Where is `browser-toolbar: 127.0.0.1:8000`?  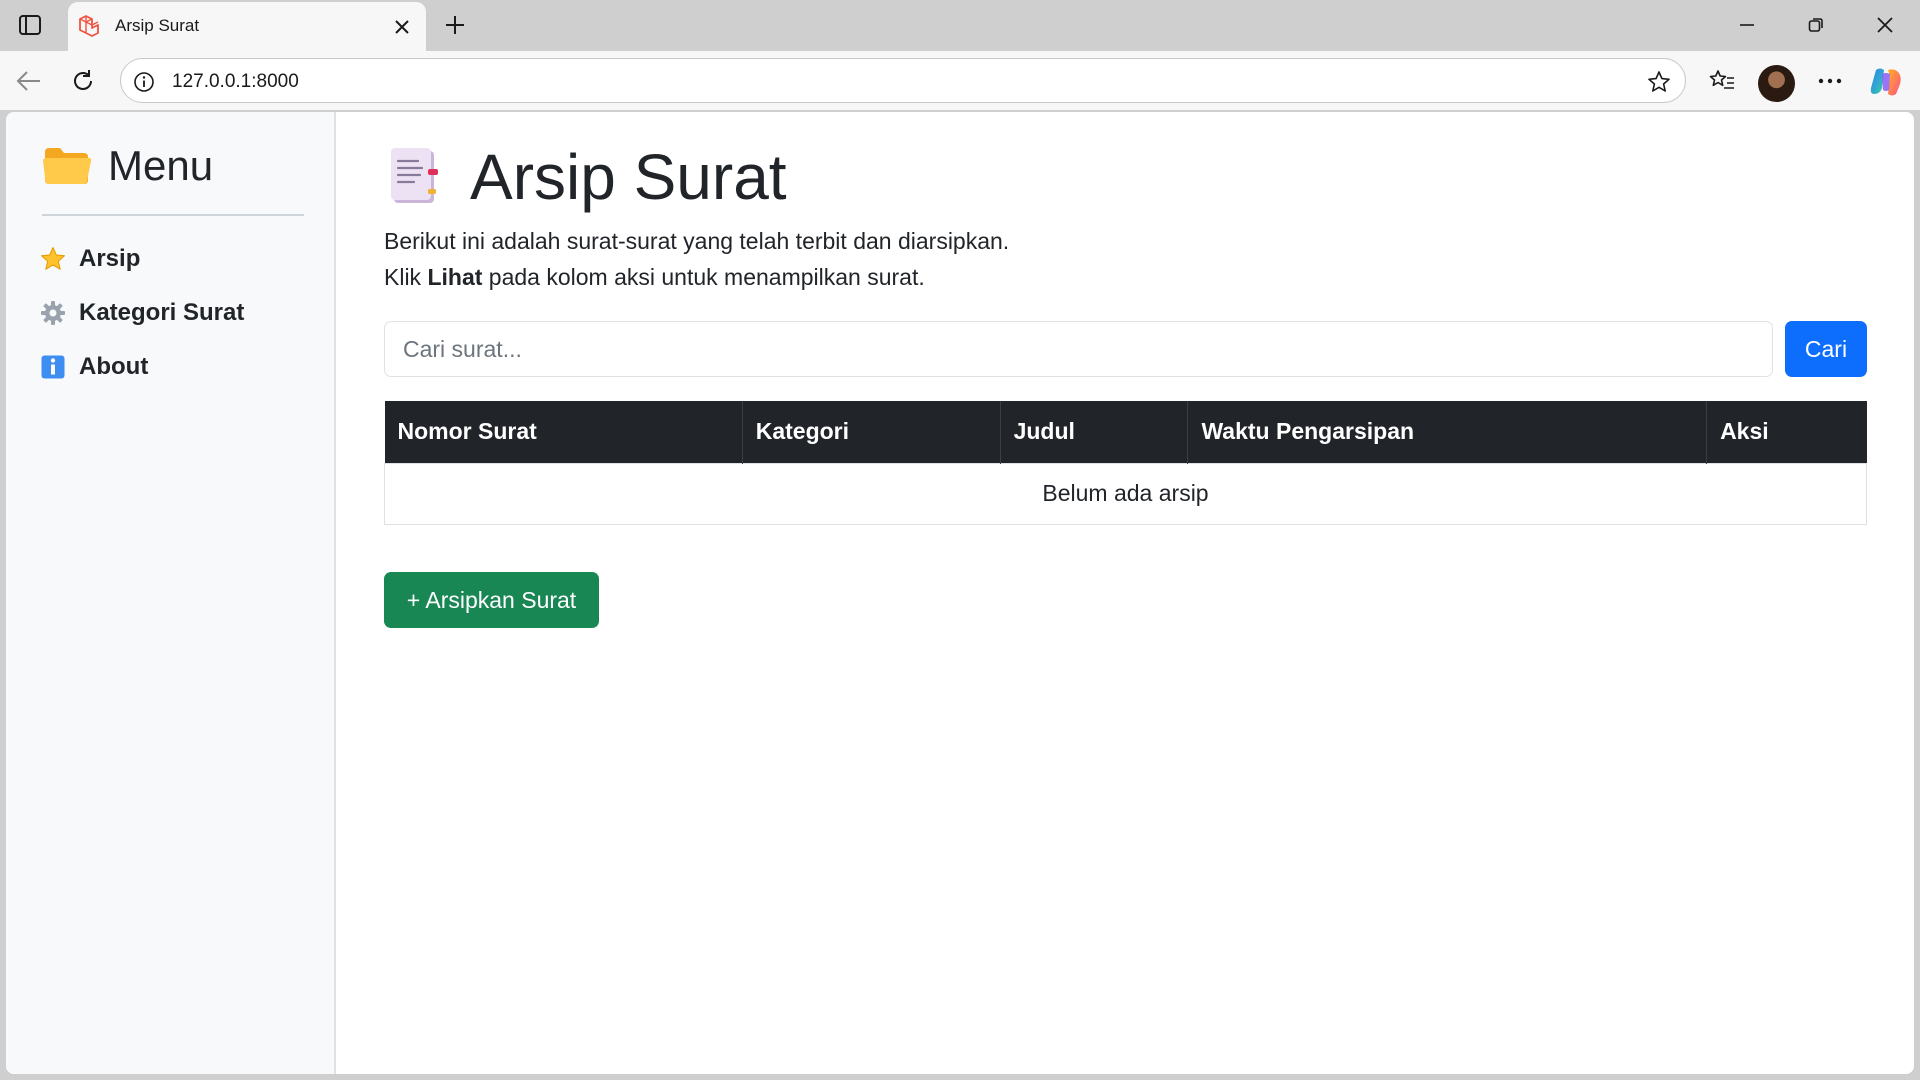 browser-toolbar: 127.0.0.1:8000 is located at coordinates (960, 80).